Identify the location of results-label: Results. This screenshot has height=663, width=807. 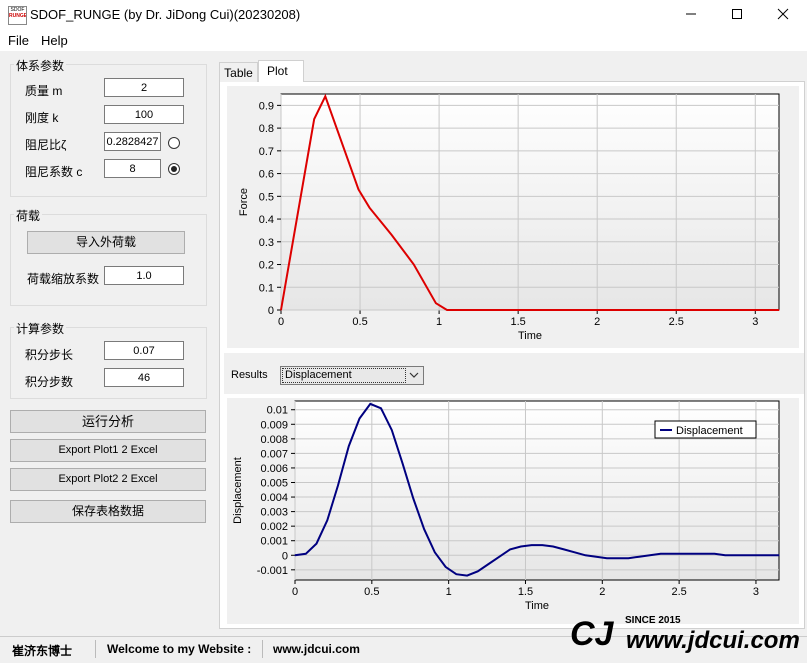
(249, 375).